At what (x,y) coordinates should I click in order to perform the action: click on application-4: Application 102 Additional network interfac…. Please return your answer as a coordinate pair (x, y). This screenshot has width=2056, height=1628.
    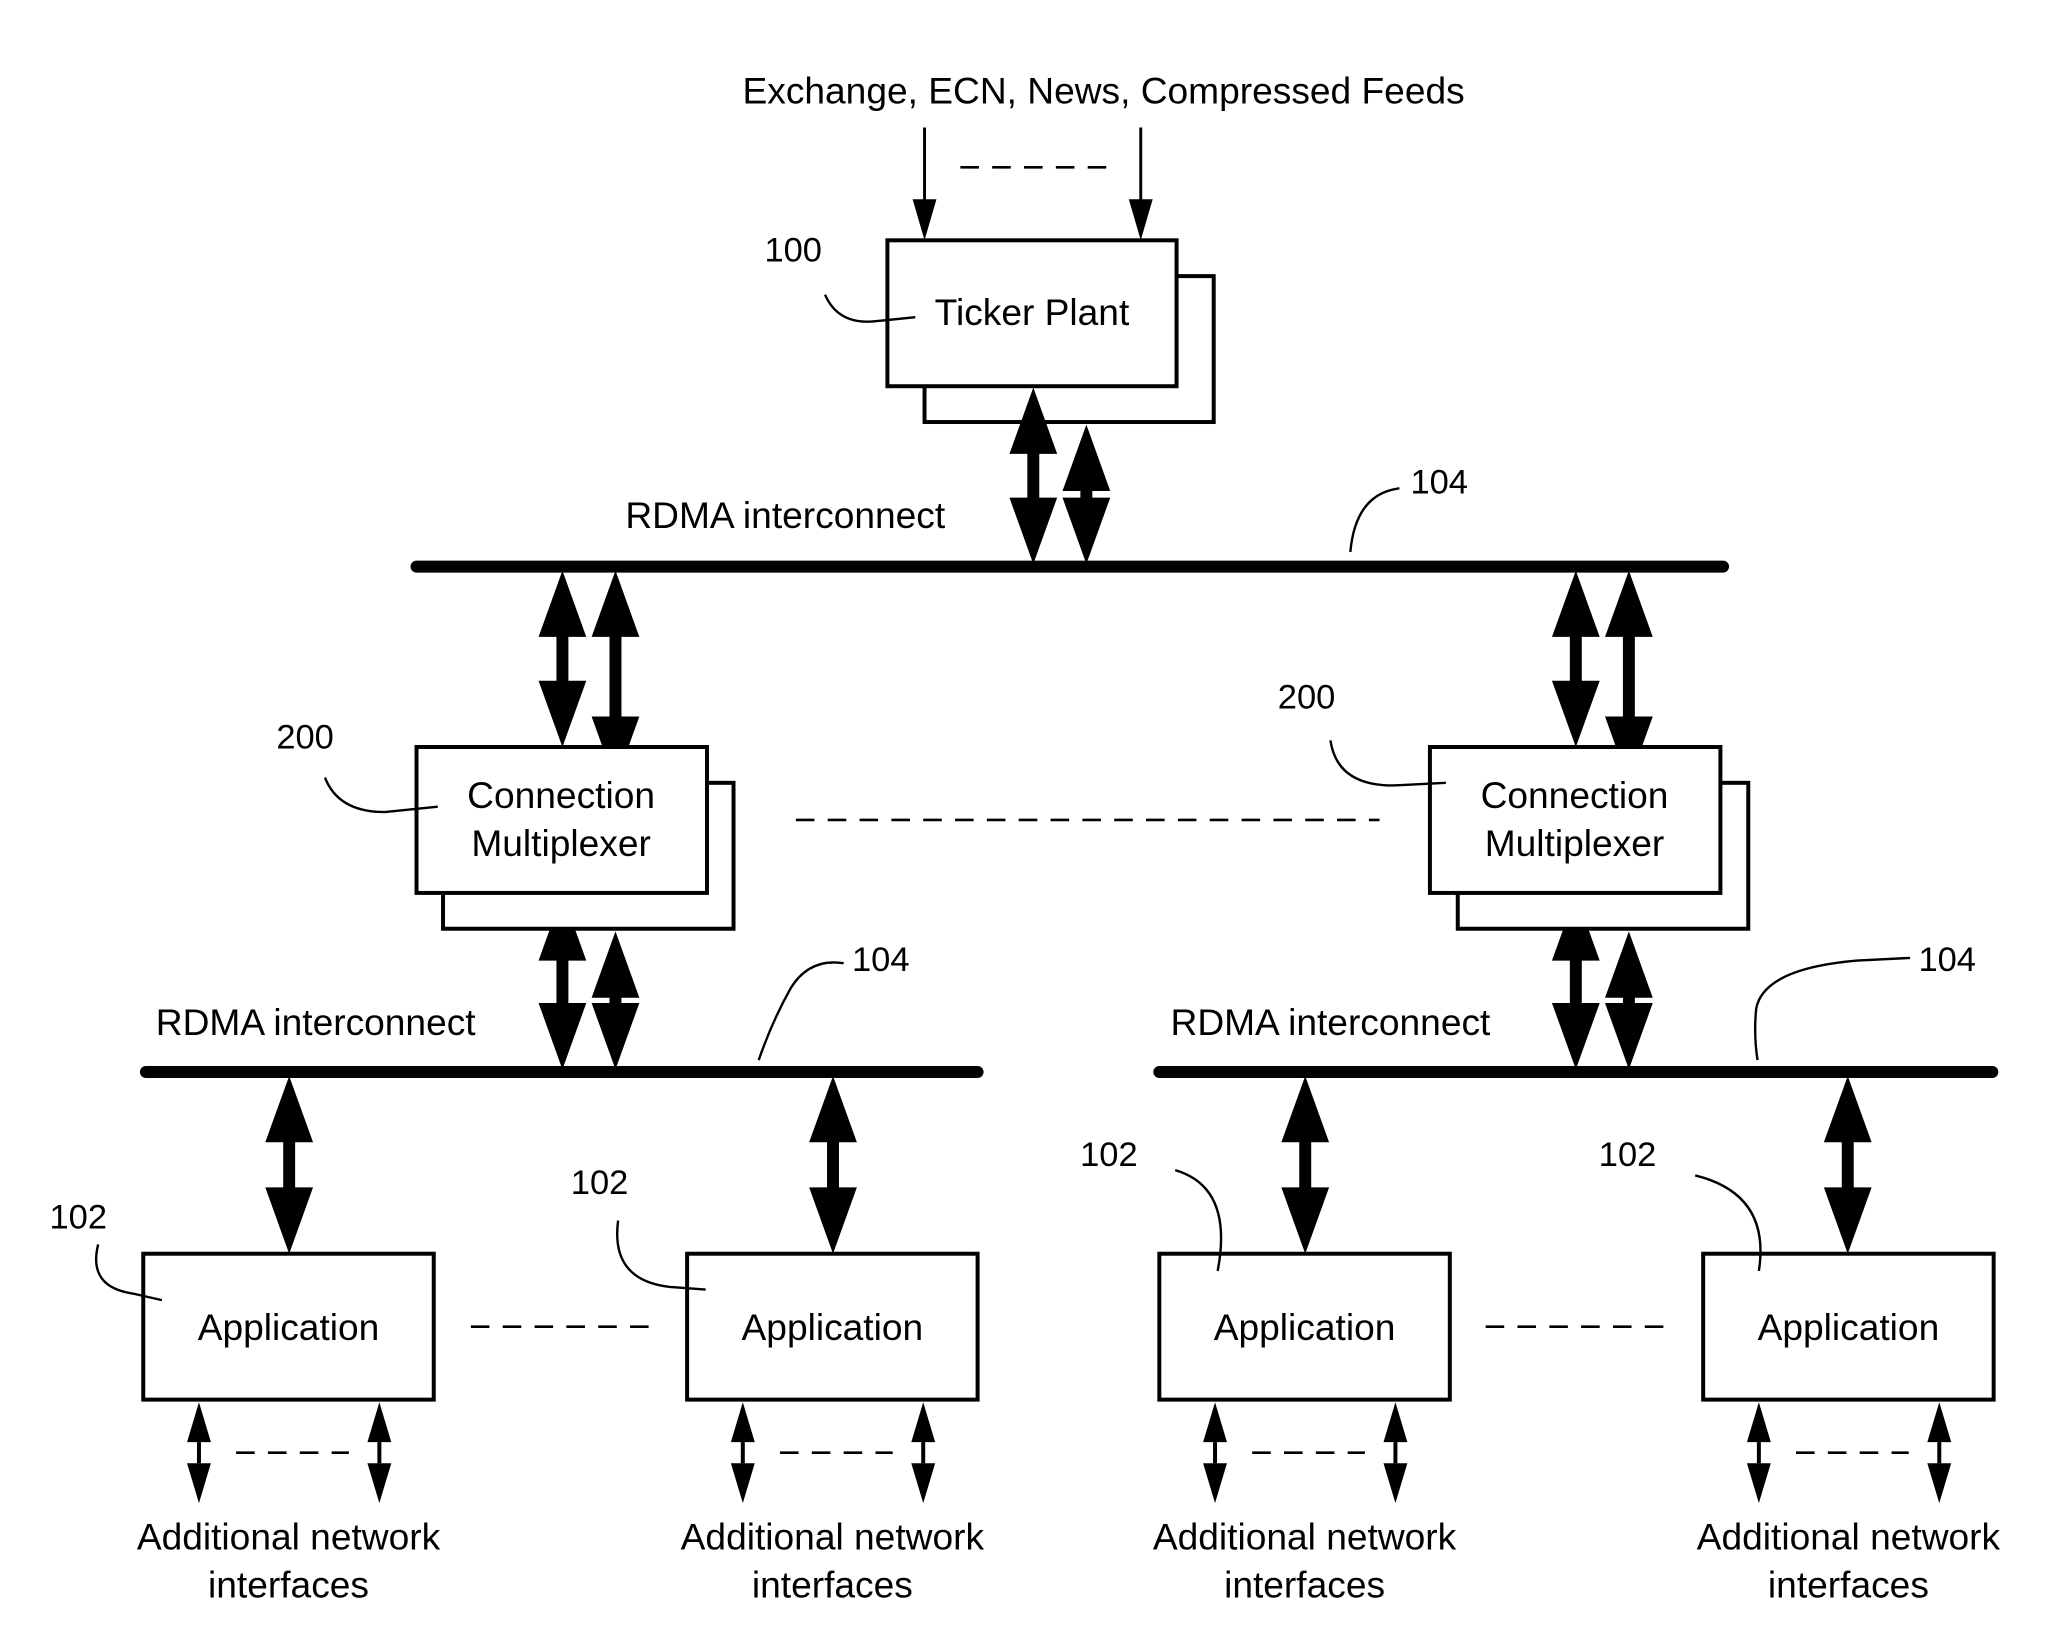
    Looking at the image, I should click on (1800, 1370).